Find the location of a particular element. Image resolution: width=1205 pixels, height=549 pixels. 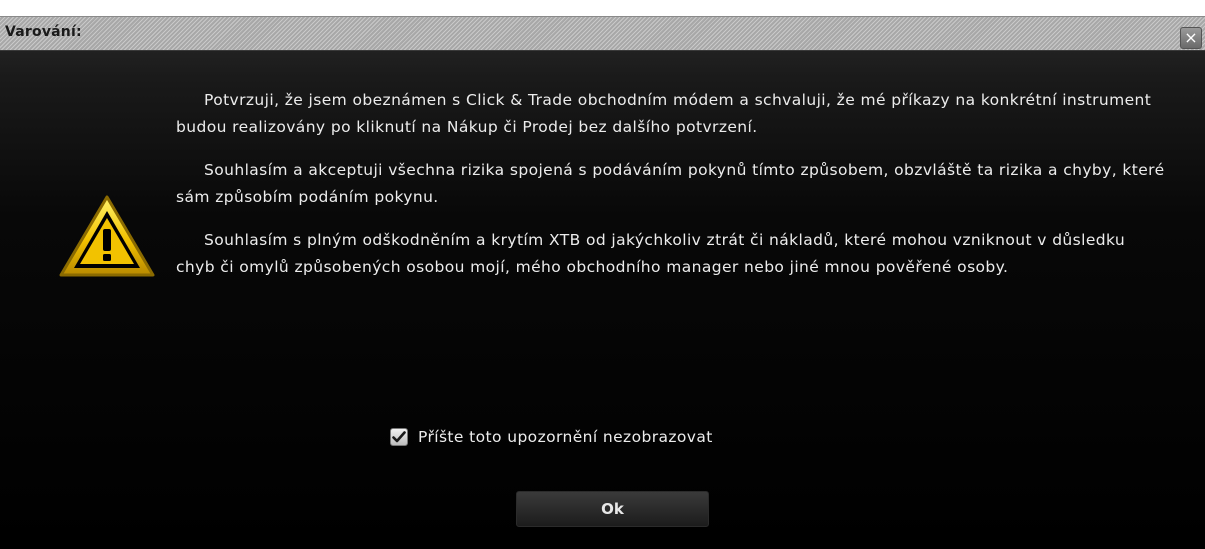

close-button: × is located at coordinates (1191, 38).